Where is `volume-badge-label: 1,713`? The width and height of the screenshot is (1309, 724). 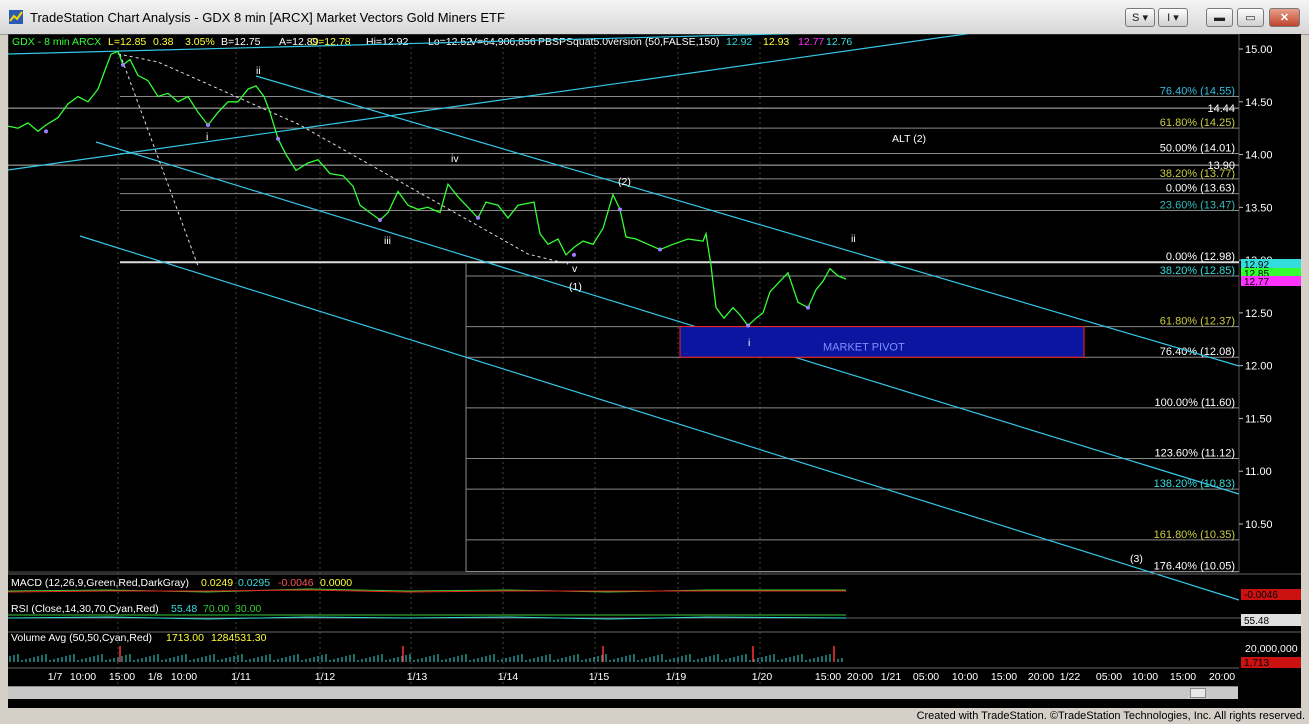 volume-badge-label: 1,713 is located at coordinates (1256, 663).